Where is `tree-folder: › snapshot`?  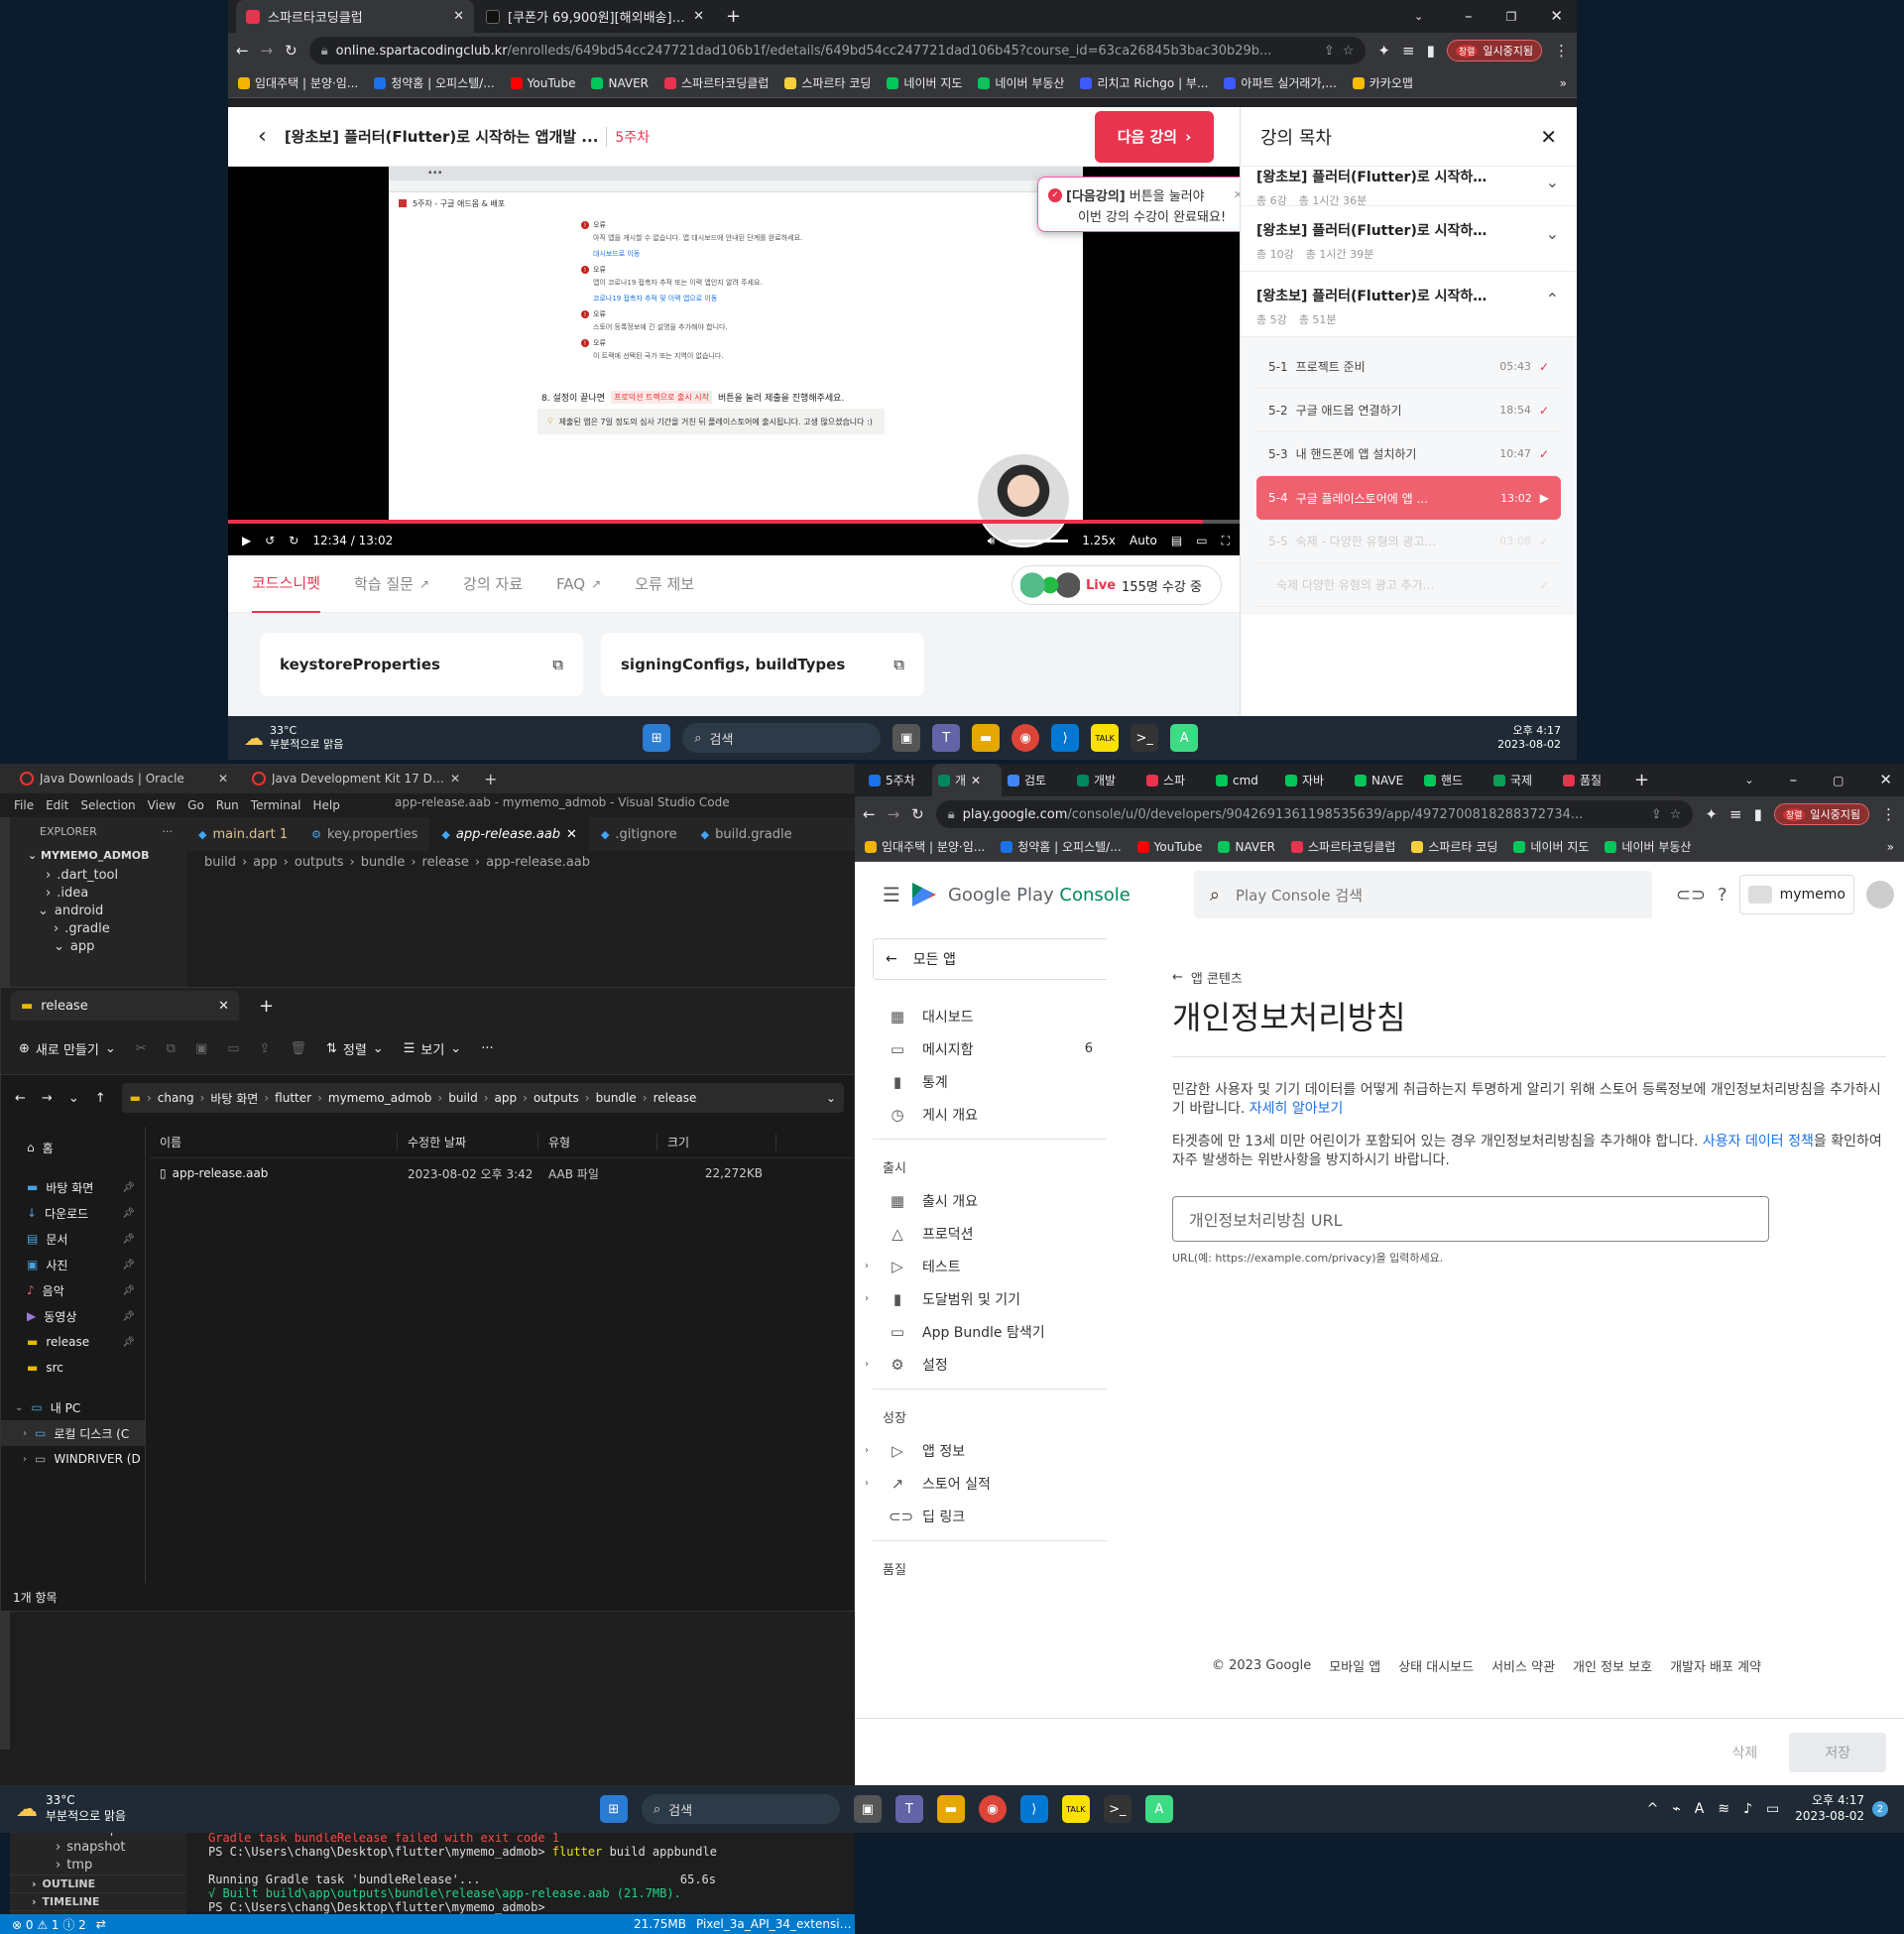
tree-folder: › snapshot is located at coordinates (121, 1848).